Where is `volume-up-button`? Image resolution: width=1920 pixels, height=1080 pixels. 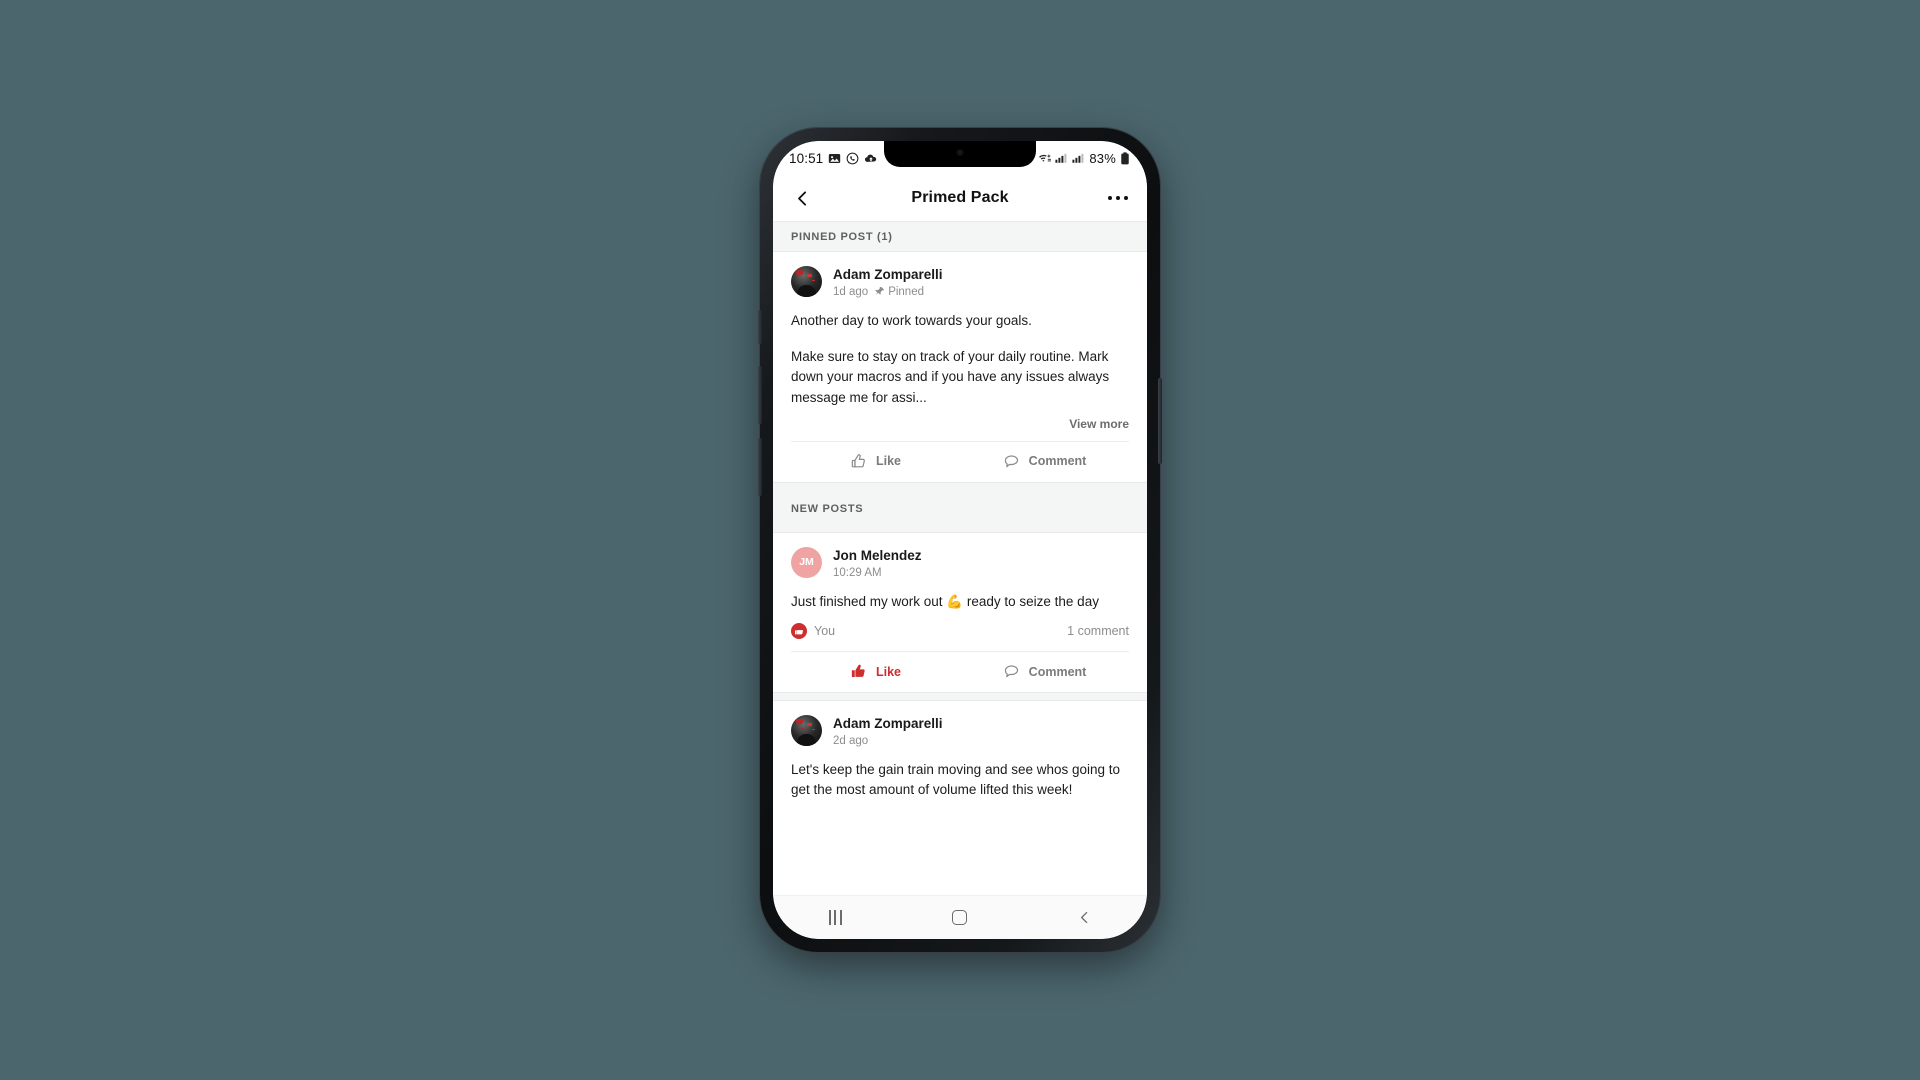
volume-up-button is located at coordinates (760, 395).